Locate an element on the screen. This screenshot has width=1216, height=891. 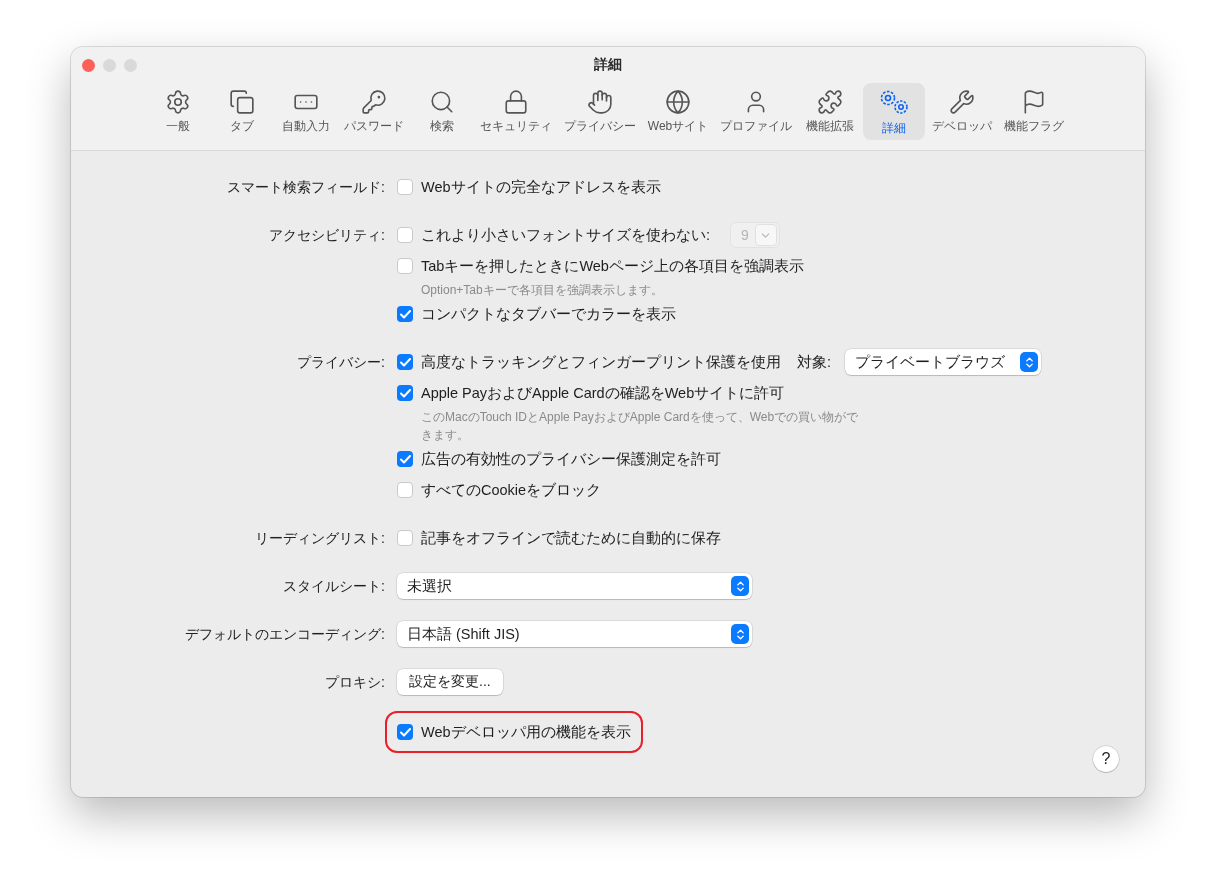
toolbar-tab: 一般 is located at coordinates (177, 111).